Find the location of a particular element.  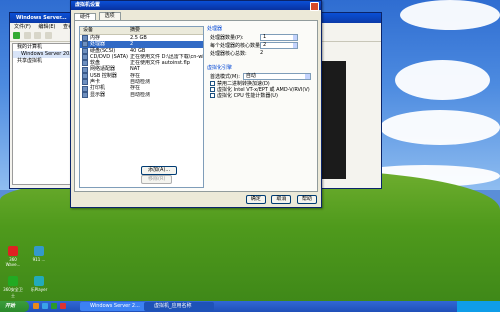

desktop-icon: 乐Player is located at coordinates (39, 284).